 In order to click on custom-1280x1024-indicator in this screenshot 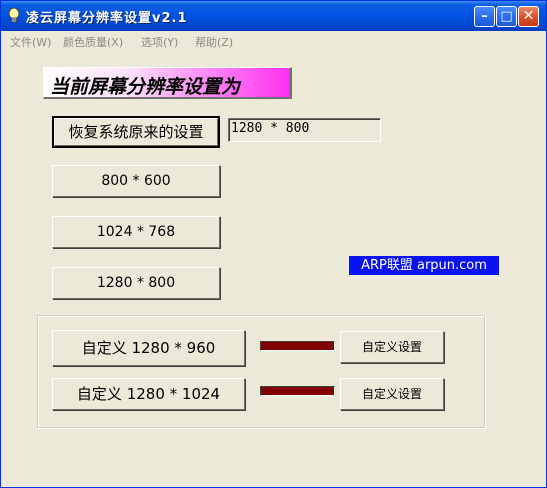, I will do `click(297, 391)`.